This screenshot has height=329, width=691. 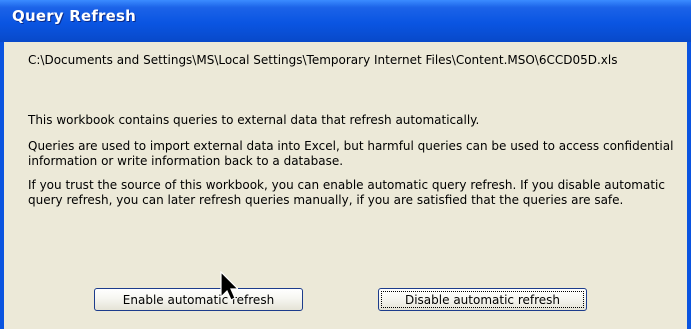 I want to click on disable-automatic-refresh-button: Disable automatic refresh, so click(x=482, y=299).